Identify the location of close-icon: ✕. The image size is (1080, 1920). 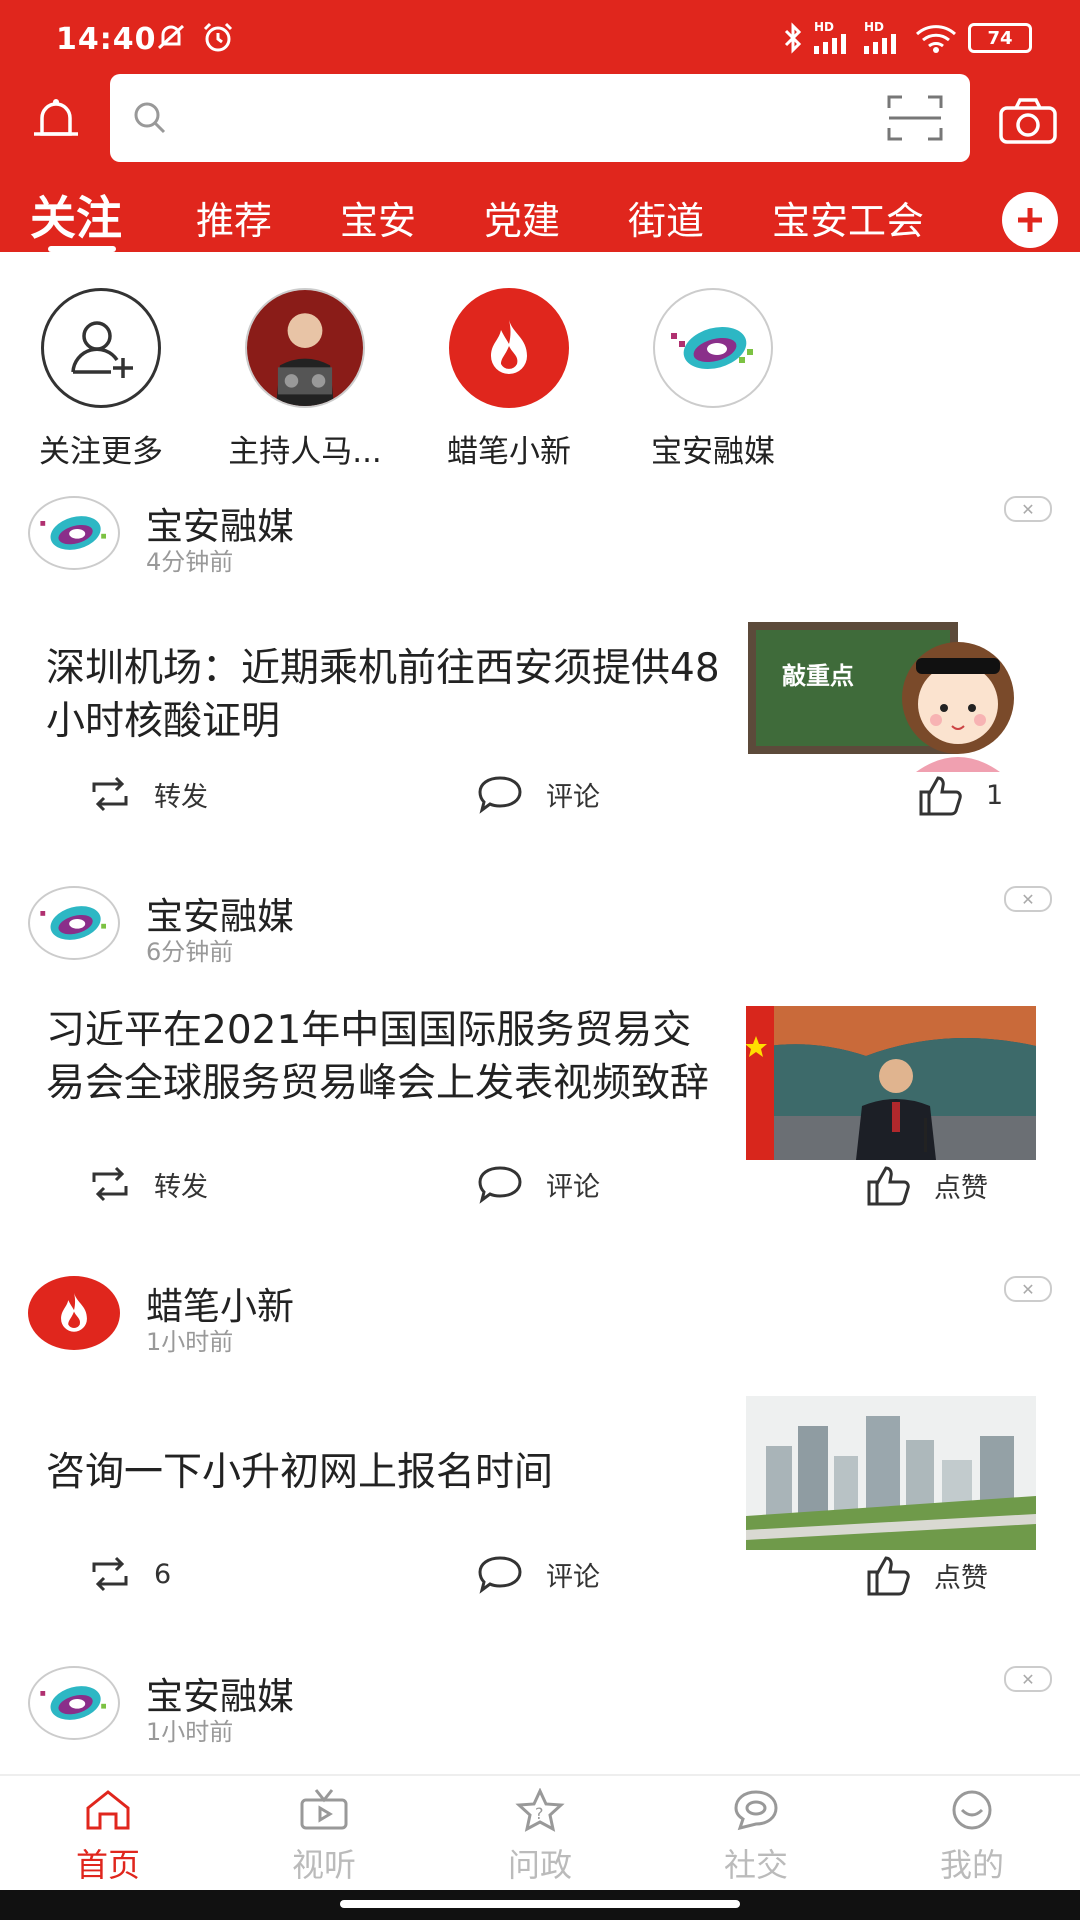
(1028, 1679).